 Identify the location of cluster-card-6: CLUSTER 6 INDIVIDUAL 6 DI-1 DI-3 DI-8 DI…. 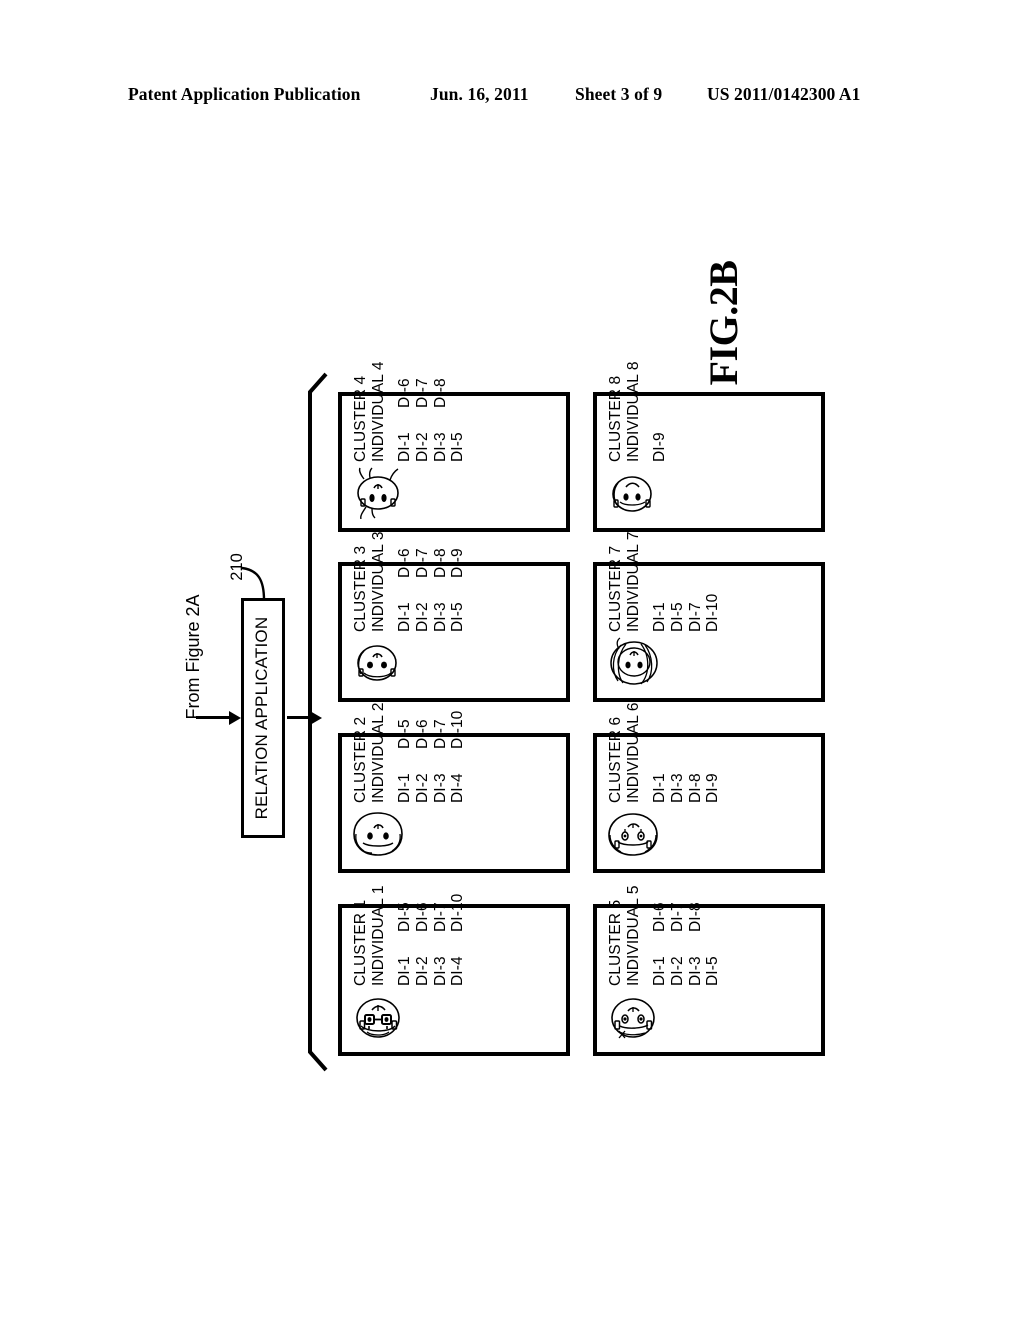
(709, 787).